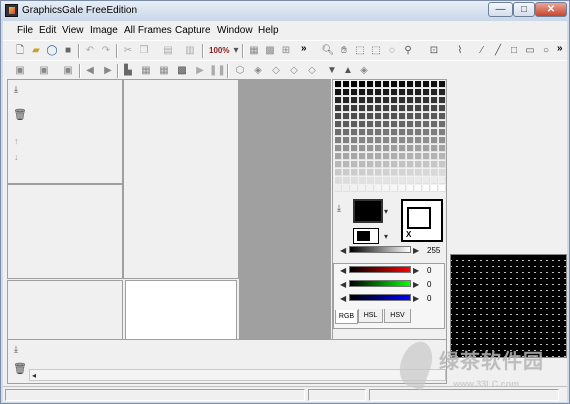 Image resolution: width=570 pixels, height=404 pixels. I want to click on maximize-button: □, so click(524, 9).